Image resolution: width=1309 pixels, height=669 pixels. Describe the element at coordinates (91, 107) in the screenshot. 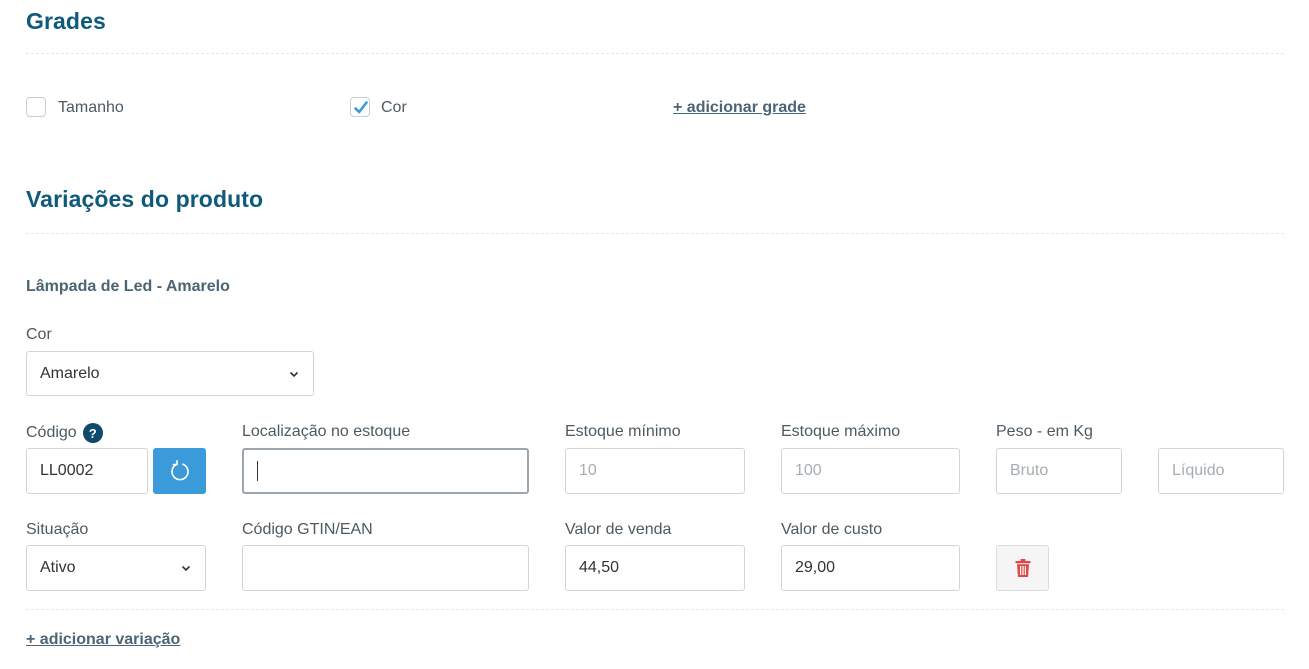

I see `tamanho-label: Tamanho` at that location.